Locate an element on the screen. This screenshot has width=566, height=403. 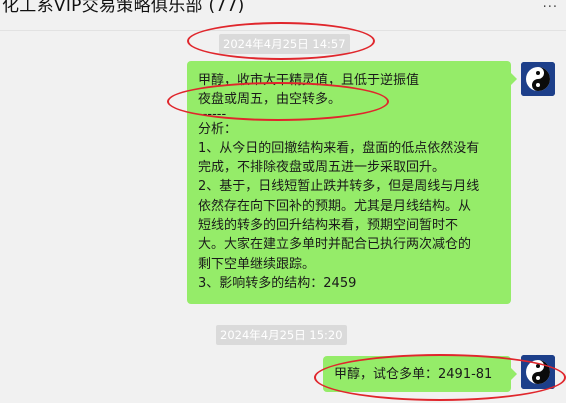
message-line: 分析： is located at coordinates (218, 129).